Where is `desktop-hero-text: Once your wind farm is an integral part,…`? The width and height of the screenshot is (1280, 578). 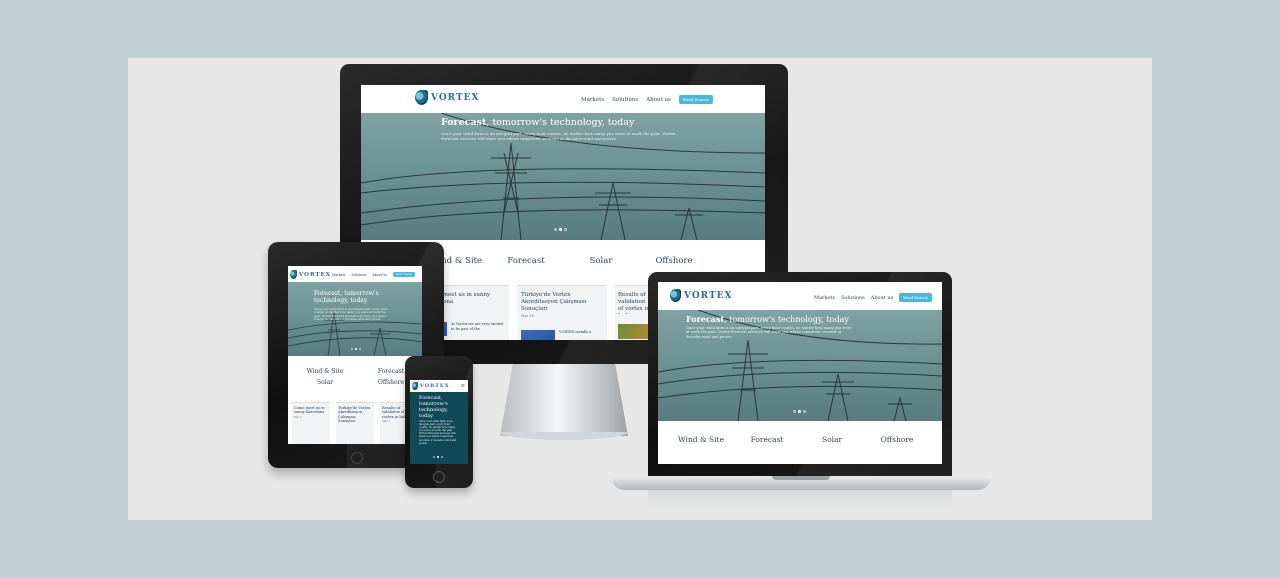
desktop-hero-text: Once your wind farm is an integral part,… is located at coordinates (558, 136).